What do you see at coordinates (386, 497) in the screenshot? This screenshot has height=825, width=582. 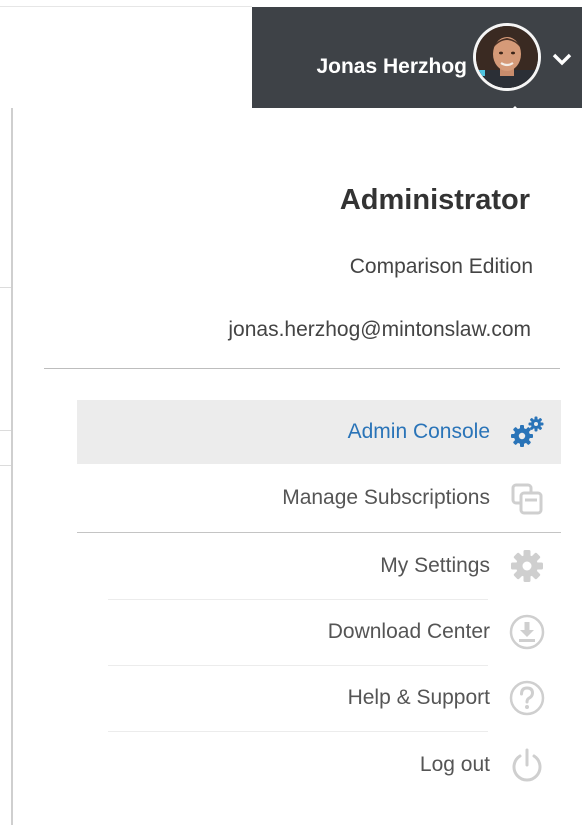 I see `menu-item-label: Manage Subscriptions` at bounding box center [386, 497].